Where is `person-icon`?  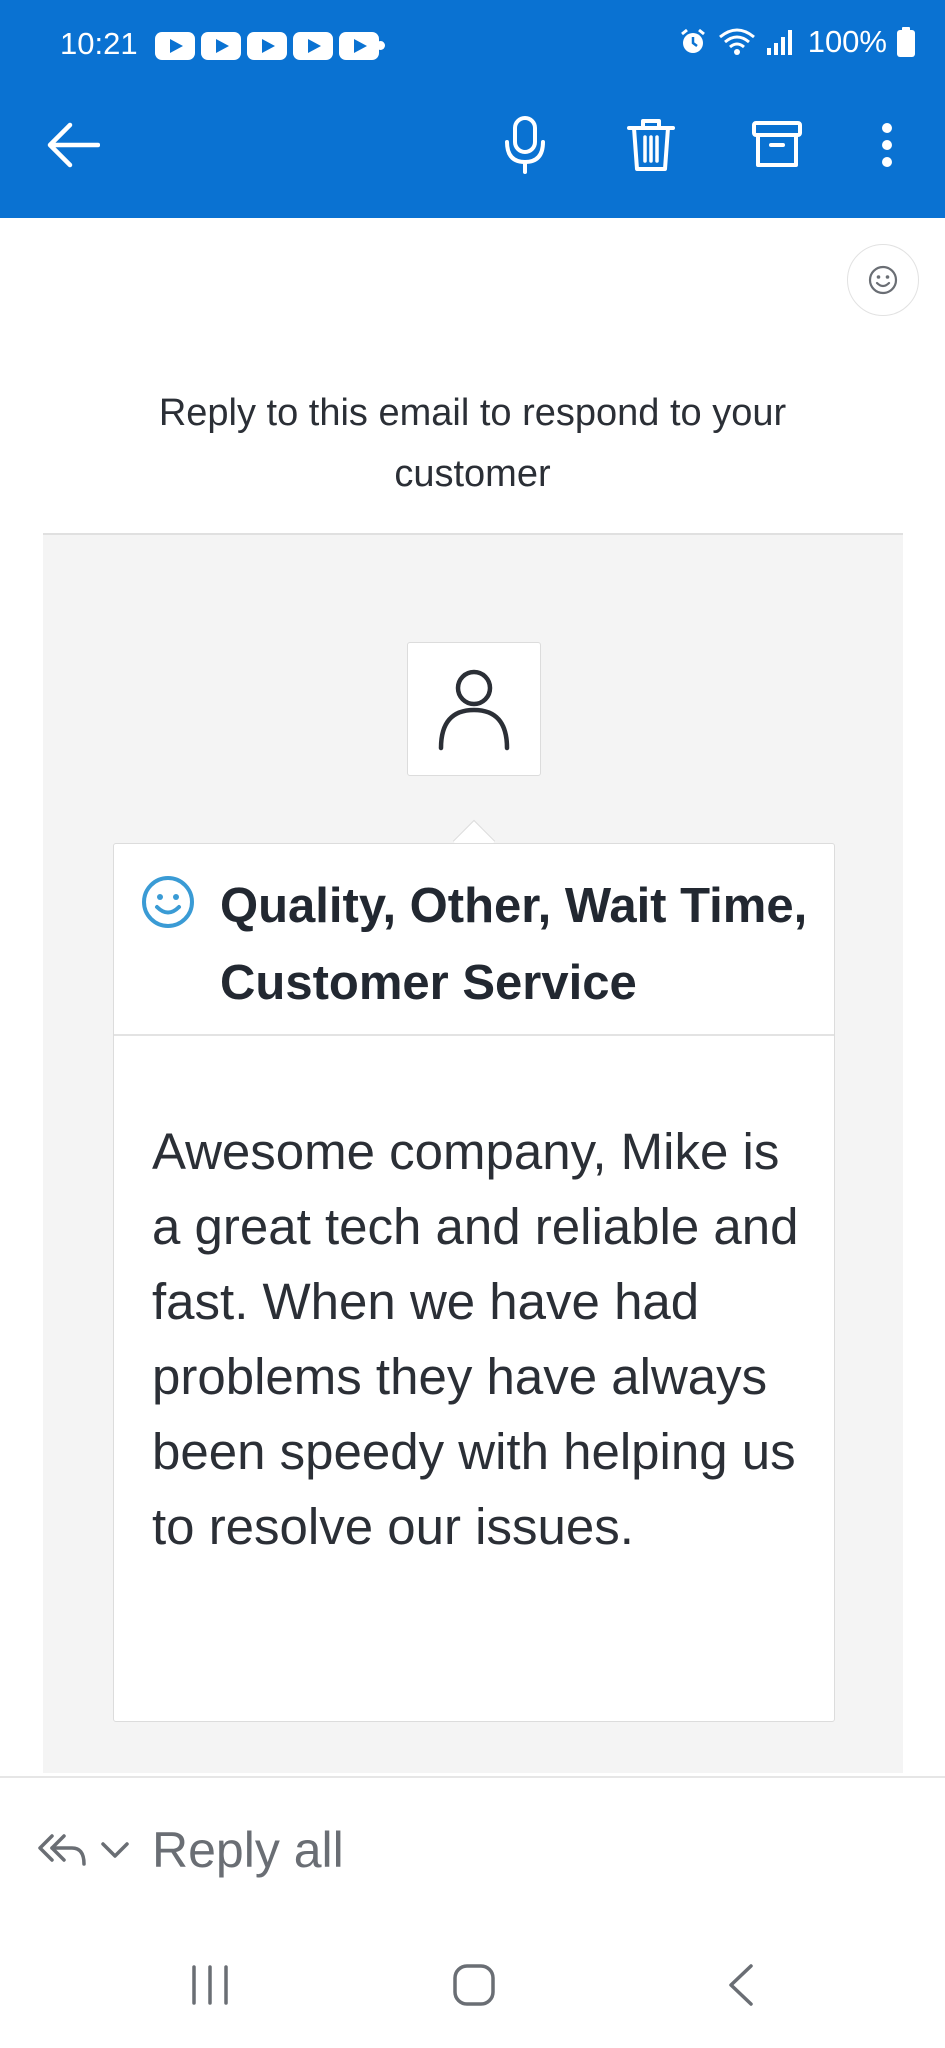
person-icon is located at coordinates (474, 710).